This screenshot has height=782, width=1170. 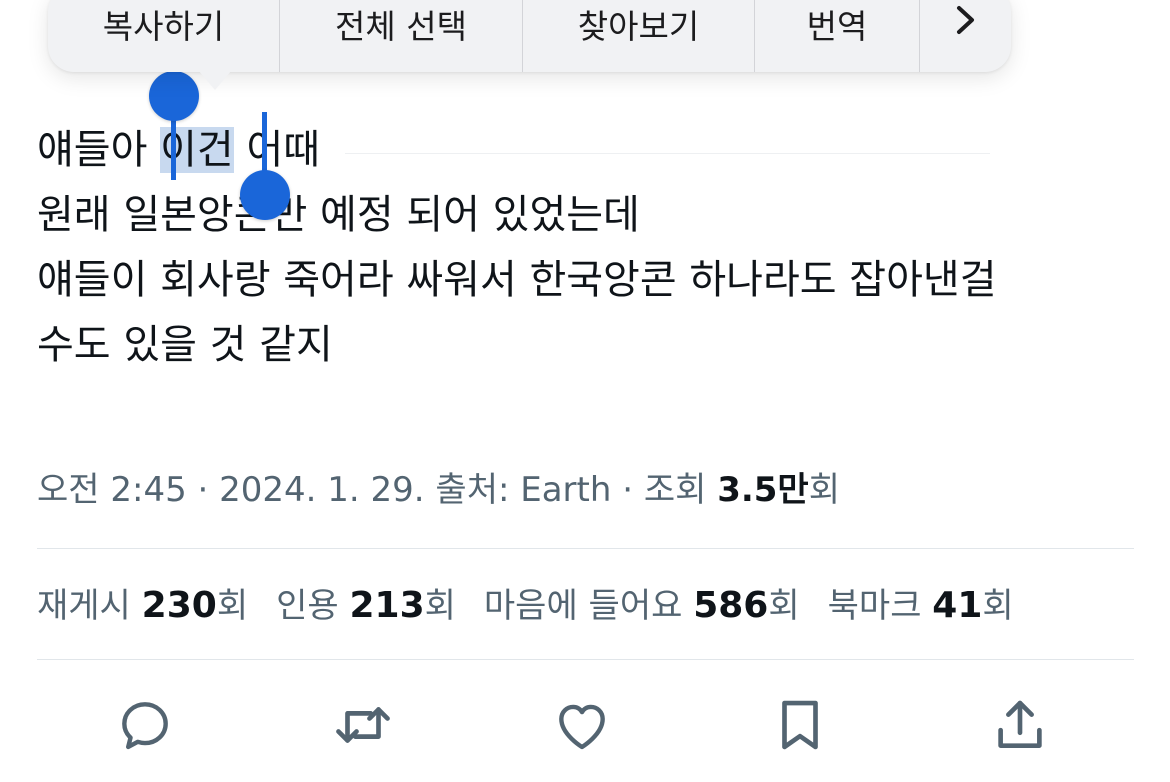 What do you see at coordinates (588, 606) in the screenshot?
I see `likes-label: 마음에 들어요` at bounding box center [588, 606].